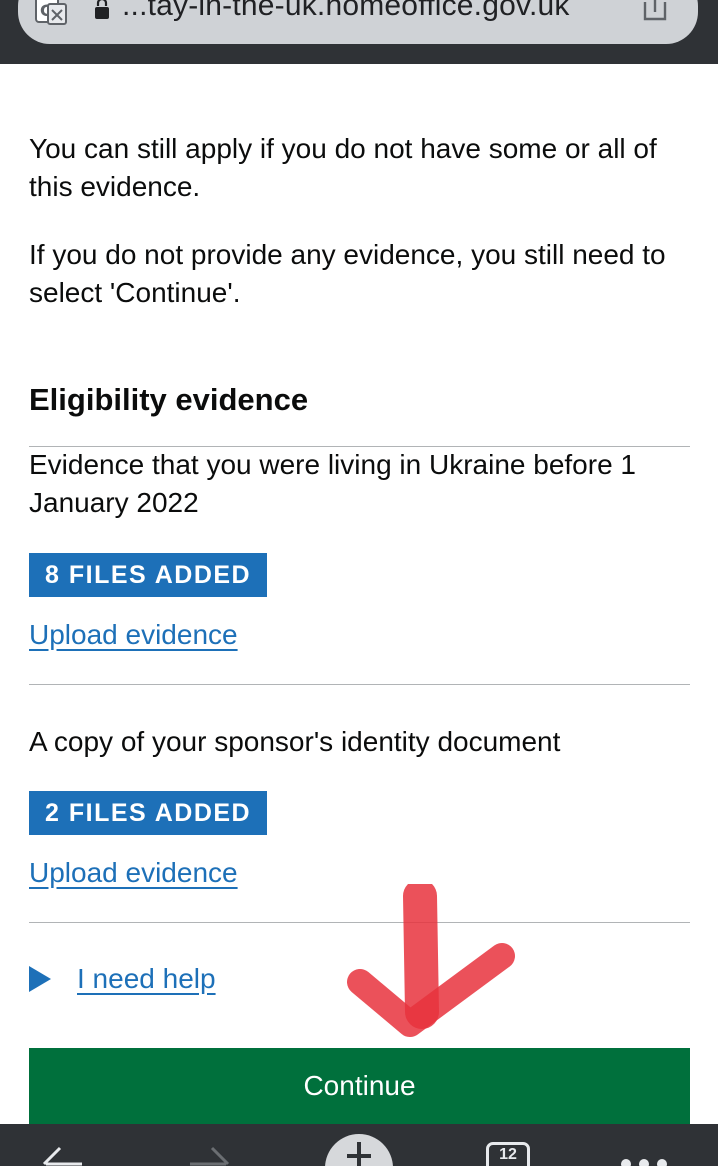 This screenshot has height=1166, width=718. I want to click on tabs-icon: 12, so click(508, 1154).